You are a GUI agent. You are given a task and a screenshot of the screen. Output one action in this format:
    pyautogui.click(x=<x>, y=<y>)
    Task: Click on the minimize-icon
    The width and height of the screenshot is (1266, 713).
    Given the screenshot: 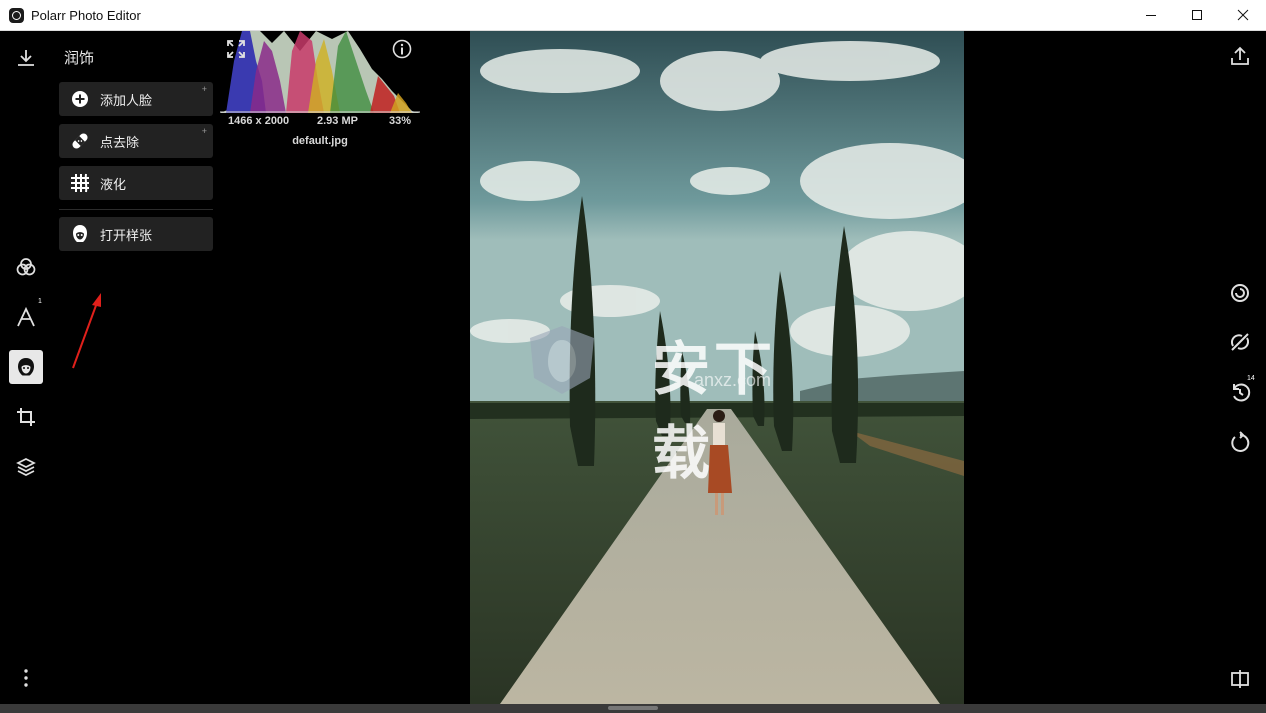 What is the action you would take?
    pyautogui.click(x=1151, y=15)
    